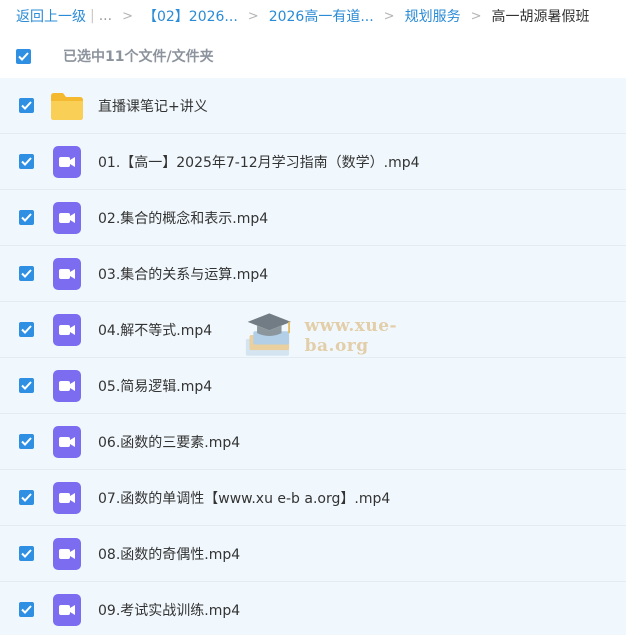  I want to click on select-all-checkbox, so click(23, 56).